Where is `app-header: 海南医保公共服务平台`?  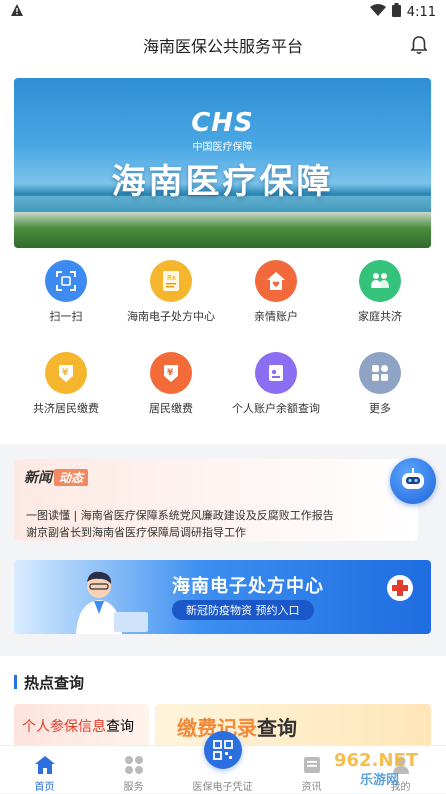
app-header: 海南医保公共服务平台 is located at coordinates (223, 45).